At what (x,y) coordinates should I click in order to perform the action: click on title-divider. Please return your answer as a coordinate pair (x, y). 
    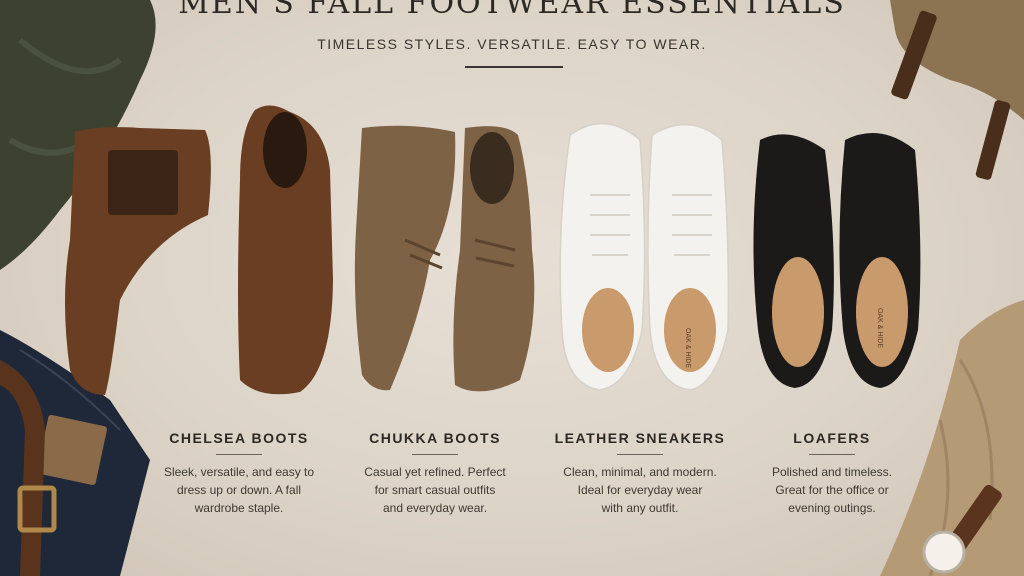
    Looking at the image, I should click on (514, 67).